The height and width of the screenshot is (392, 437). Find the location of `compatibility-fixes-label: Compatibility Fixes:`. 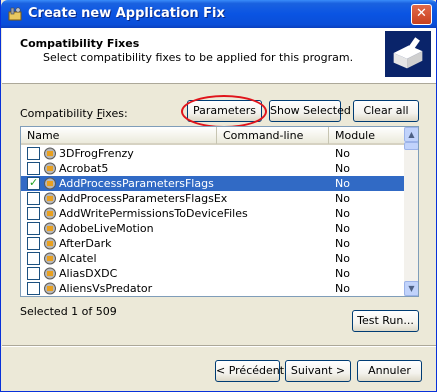

compatibility-fixes-label: Compatibility Fixes: is located at coordinates (74, 113).